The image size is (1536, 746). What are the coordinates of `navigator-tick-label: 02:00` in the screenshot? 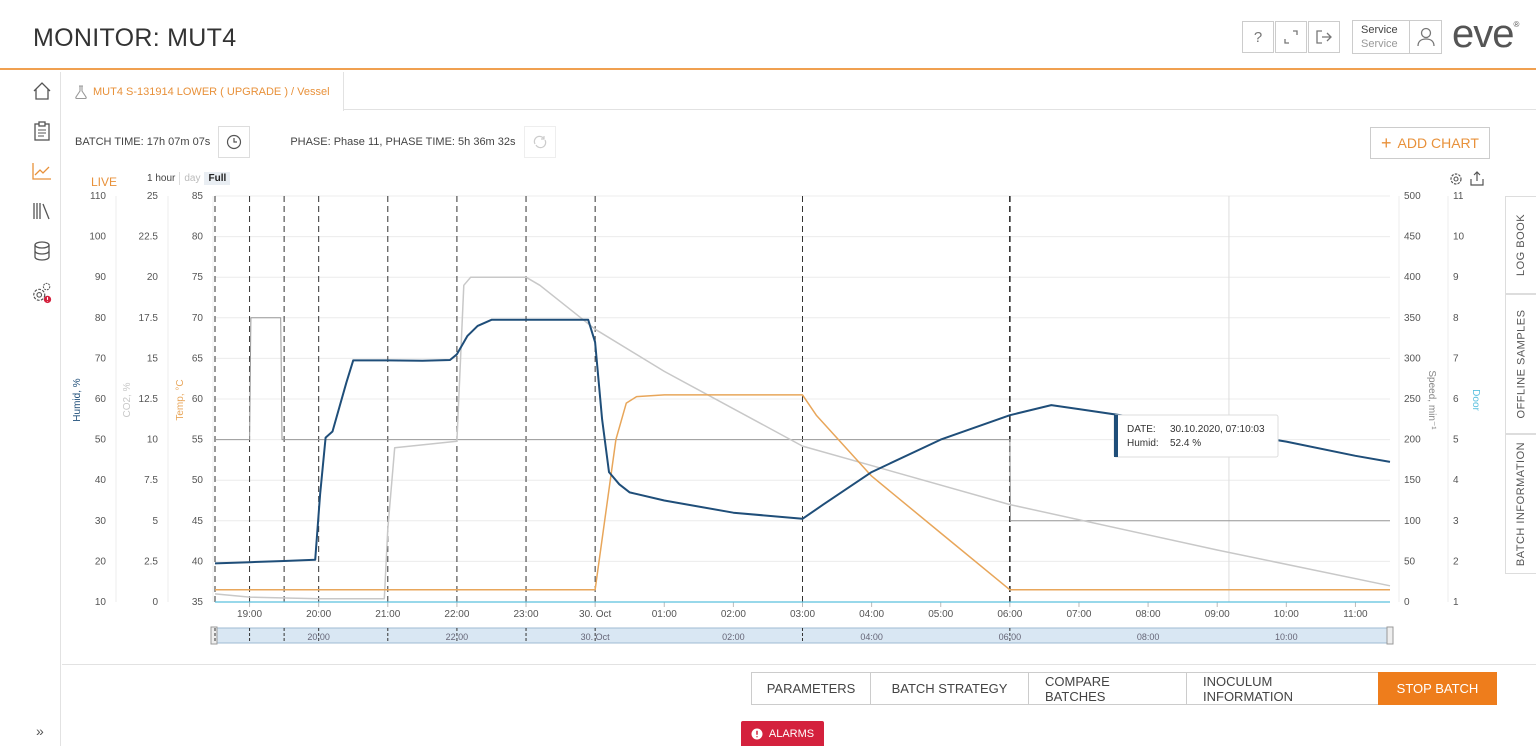 It's located at (733, 637).